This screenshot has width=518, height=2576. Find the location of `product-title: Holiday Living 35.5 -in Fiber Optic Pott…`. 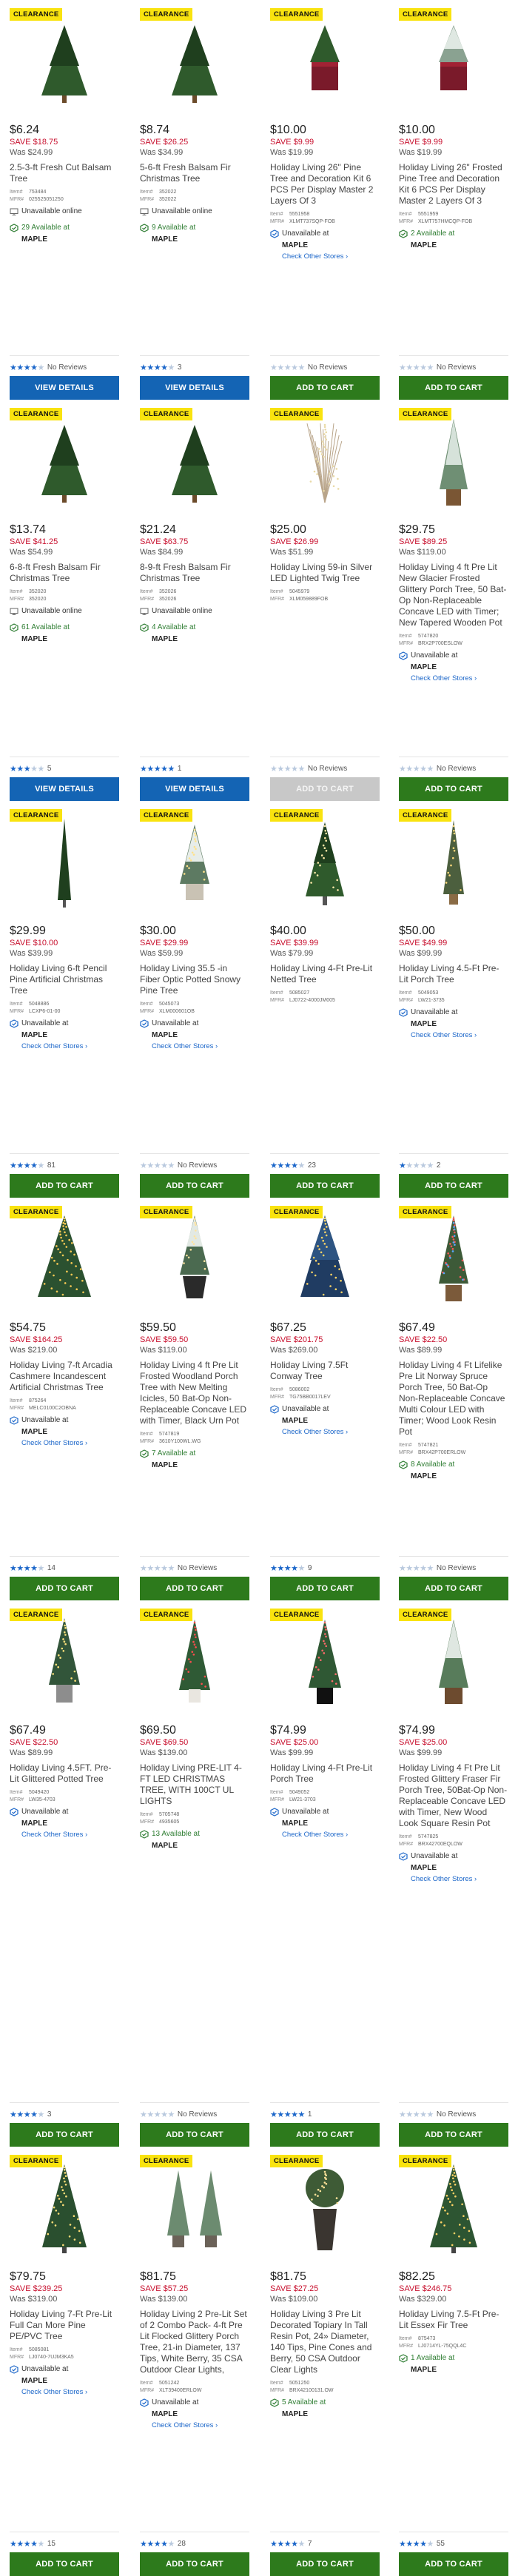

product-title: Holiday Living 35.5 -in Fiber Optic Pott… is located at coordinates (194, 979).